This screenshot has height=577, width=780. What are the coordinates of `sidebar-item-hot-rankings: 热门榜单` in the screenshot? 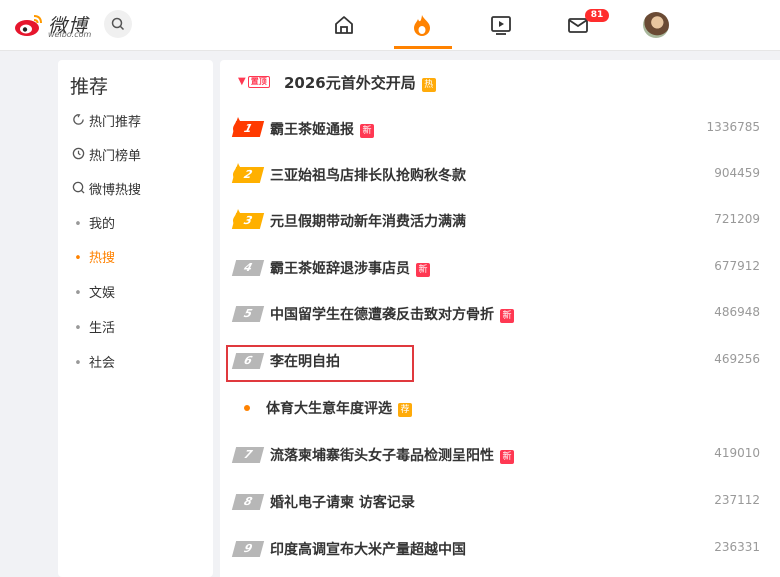 It's located at (105, 157).